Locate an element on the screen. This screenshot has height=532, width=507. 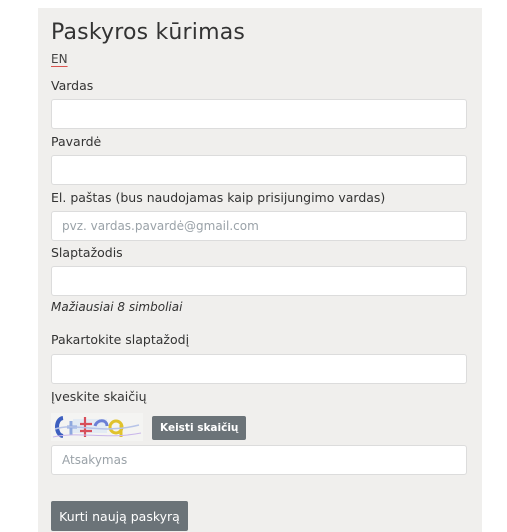
first-name-label: Vardas is located at coordinates (72, 85).